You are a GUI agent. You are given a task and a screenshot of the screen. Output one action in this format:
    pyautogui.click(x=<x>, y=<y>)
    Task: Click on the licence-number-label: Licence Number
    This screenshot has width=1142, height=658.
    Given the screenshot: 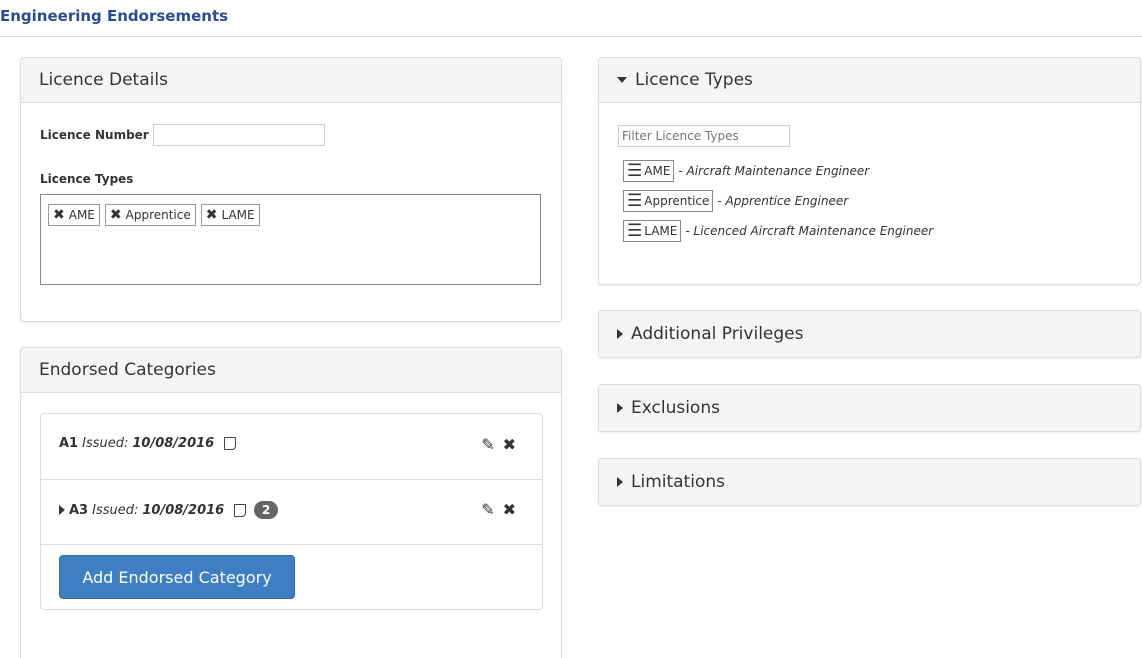 What is the action you would take?
    pyautogui.click(x=94, y=135)
    